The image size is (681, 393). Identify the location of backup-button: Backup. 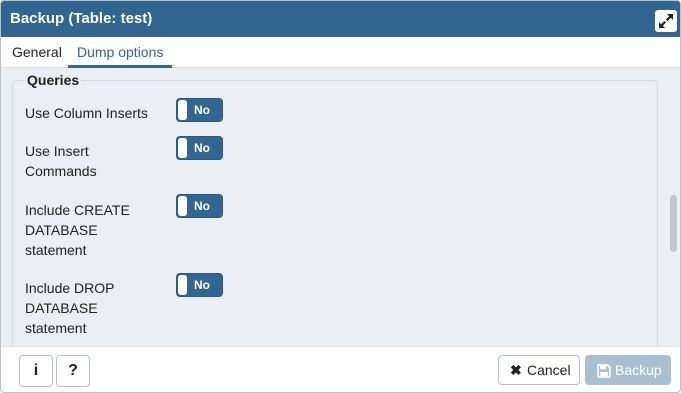
(628, 370).